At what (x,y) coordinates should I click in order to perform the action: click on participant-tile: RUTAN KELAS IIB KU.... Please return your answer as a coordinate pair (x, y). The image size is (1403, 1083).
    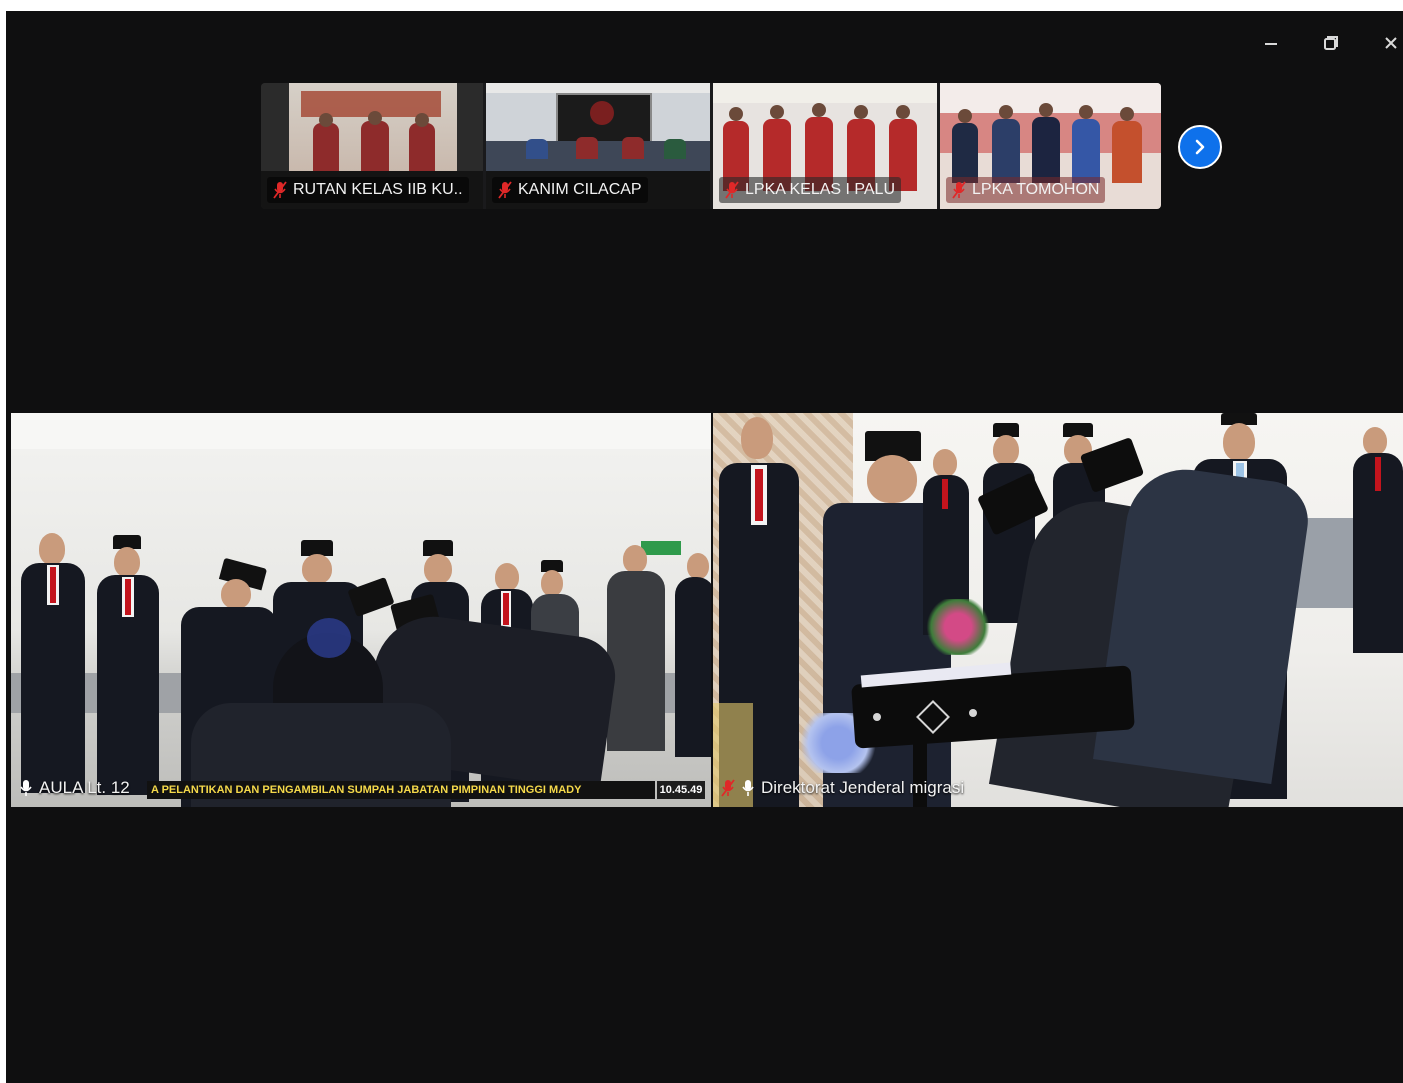
    Looking at the image, I should click on (372, 146).